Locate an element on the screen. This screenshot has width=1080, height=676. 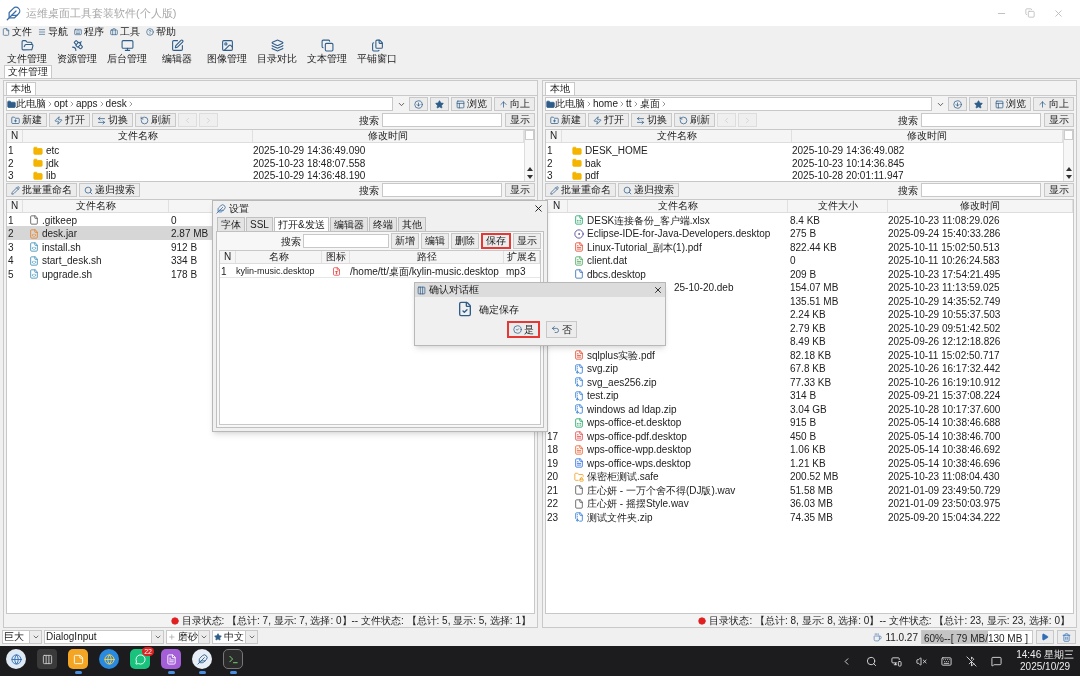
file-name: DESK_HOME is located at coordinates (616, 151).